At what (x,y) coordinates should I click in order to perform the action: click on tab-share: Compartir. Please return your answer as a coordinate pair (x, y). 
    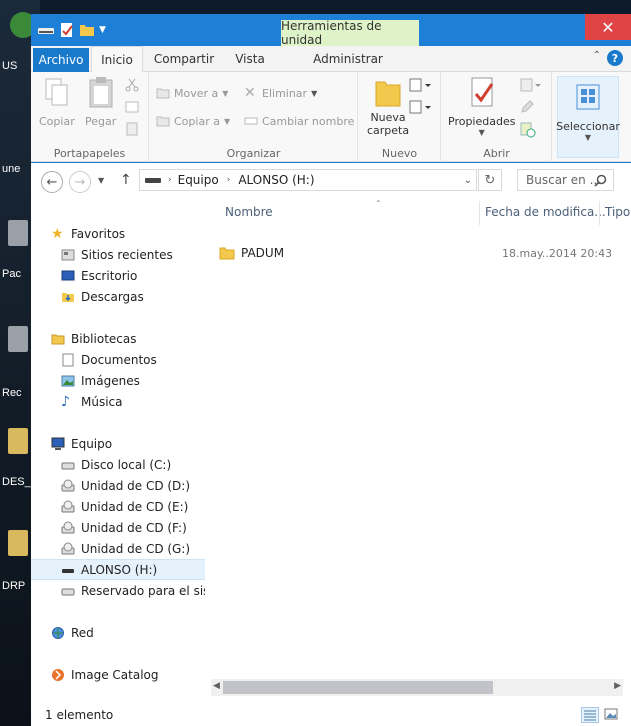
    Looking at the image, I should click on (184, 59).